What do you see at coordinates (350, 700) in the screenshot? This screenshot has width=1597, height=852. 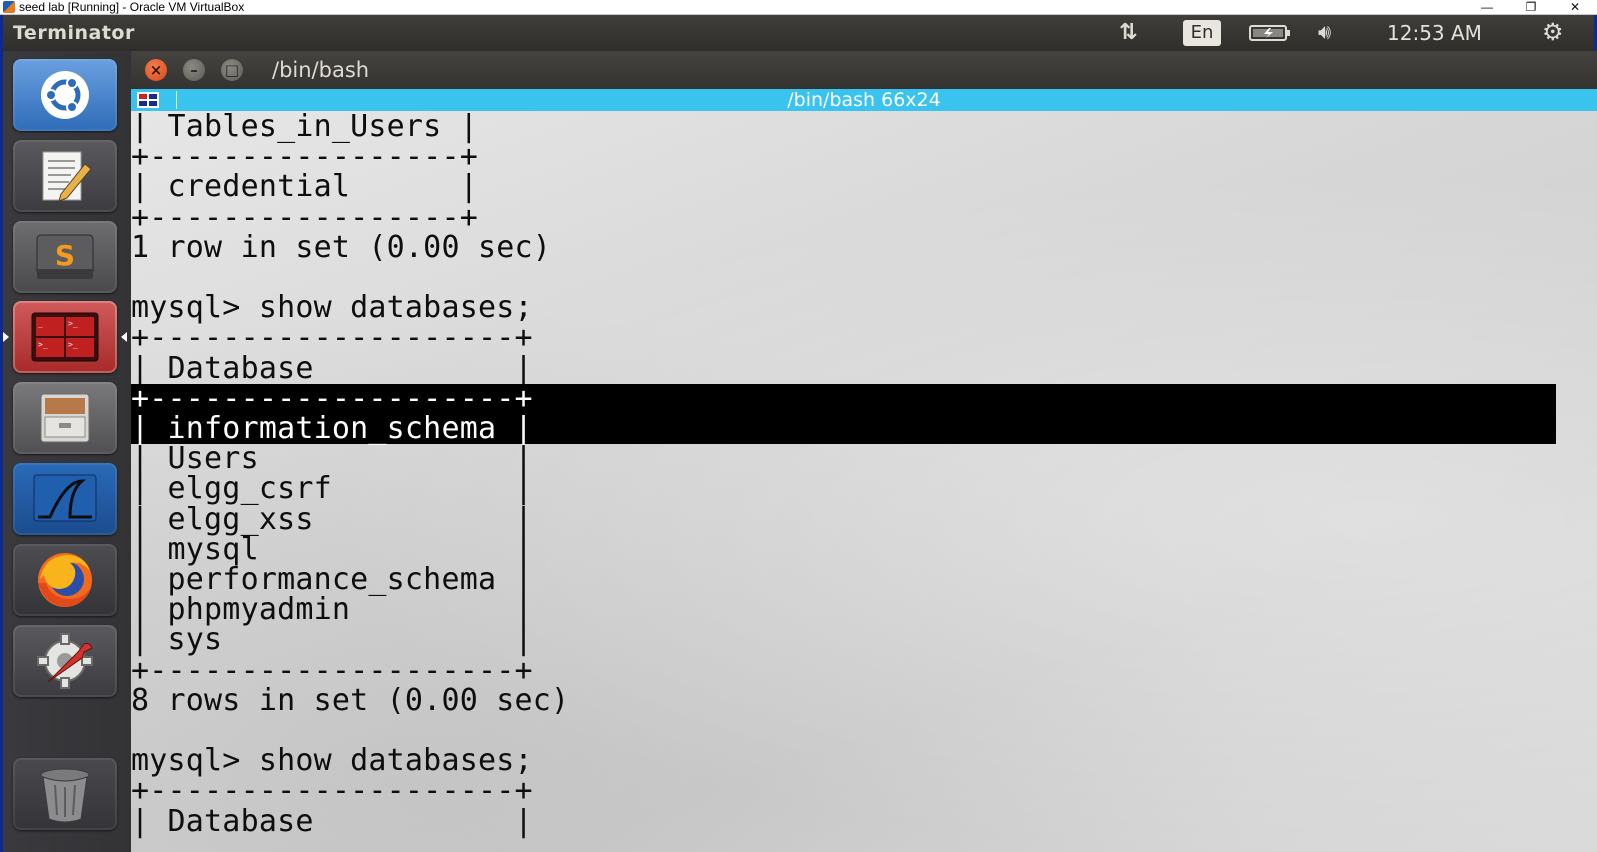 I see `terminal-line: 8 rows in set (0.00 sec)` at bounding box center [350, 700].